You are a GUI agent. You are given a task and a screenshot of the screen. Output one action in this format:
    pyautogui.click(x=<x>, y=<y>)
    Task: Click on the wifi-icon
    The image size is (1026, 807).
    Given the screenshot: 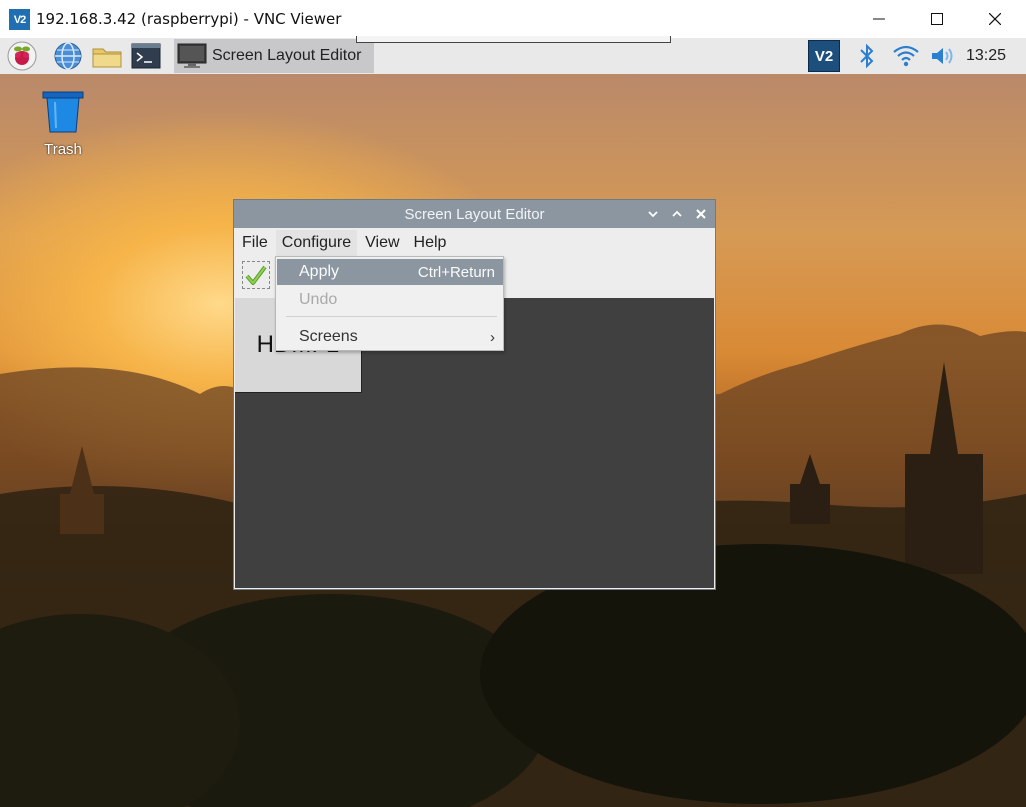 What is the action you would take?
    pyautogui.click(x=906, y=56)
    